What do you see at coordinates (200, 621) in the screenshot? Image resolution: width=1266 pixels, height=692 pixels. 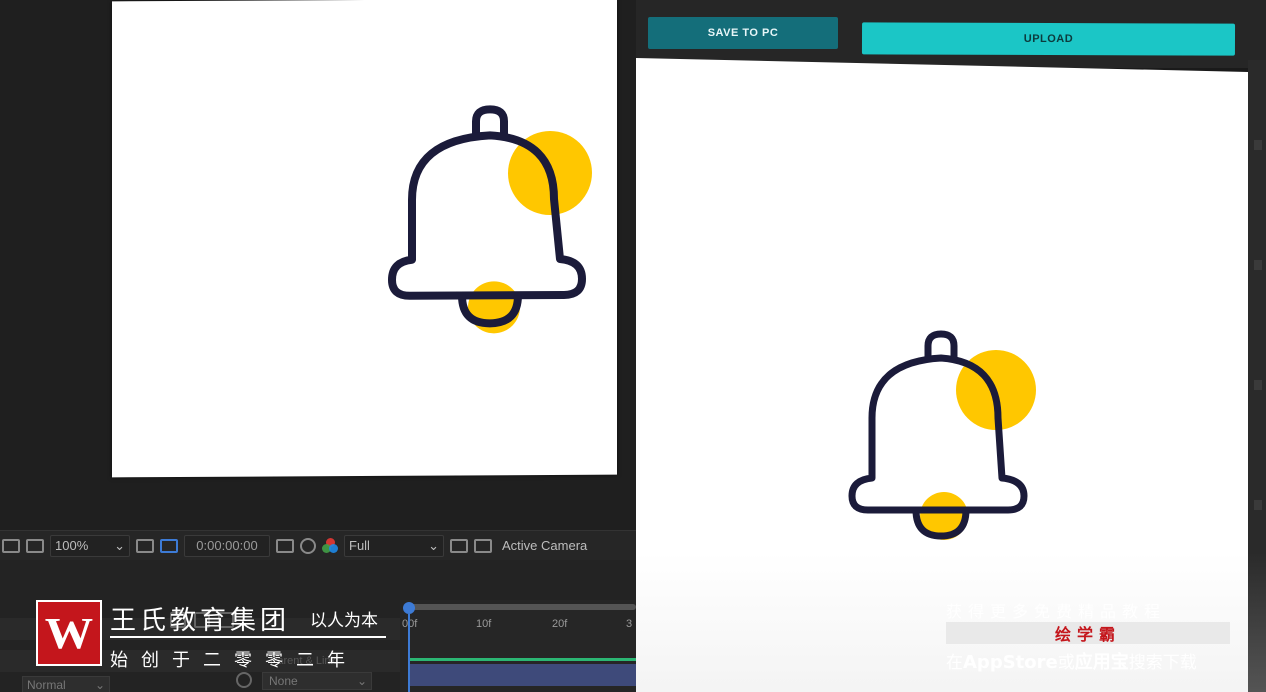 I see `brand-title: 王氏教育集团` at bounding box center [200, 621].